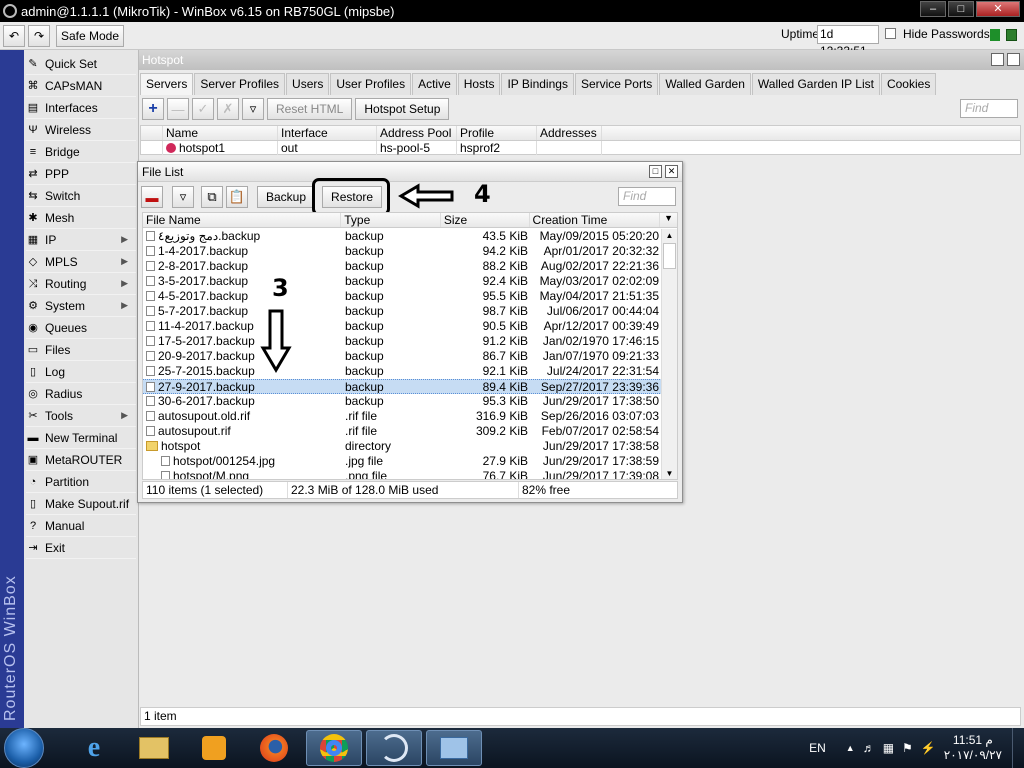 The height and width of the screenshot is (768, 1024). I want to click on scroll-up-icon: ▲, so click(669, 235).